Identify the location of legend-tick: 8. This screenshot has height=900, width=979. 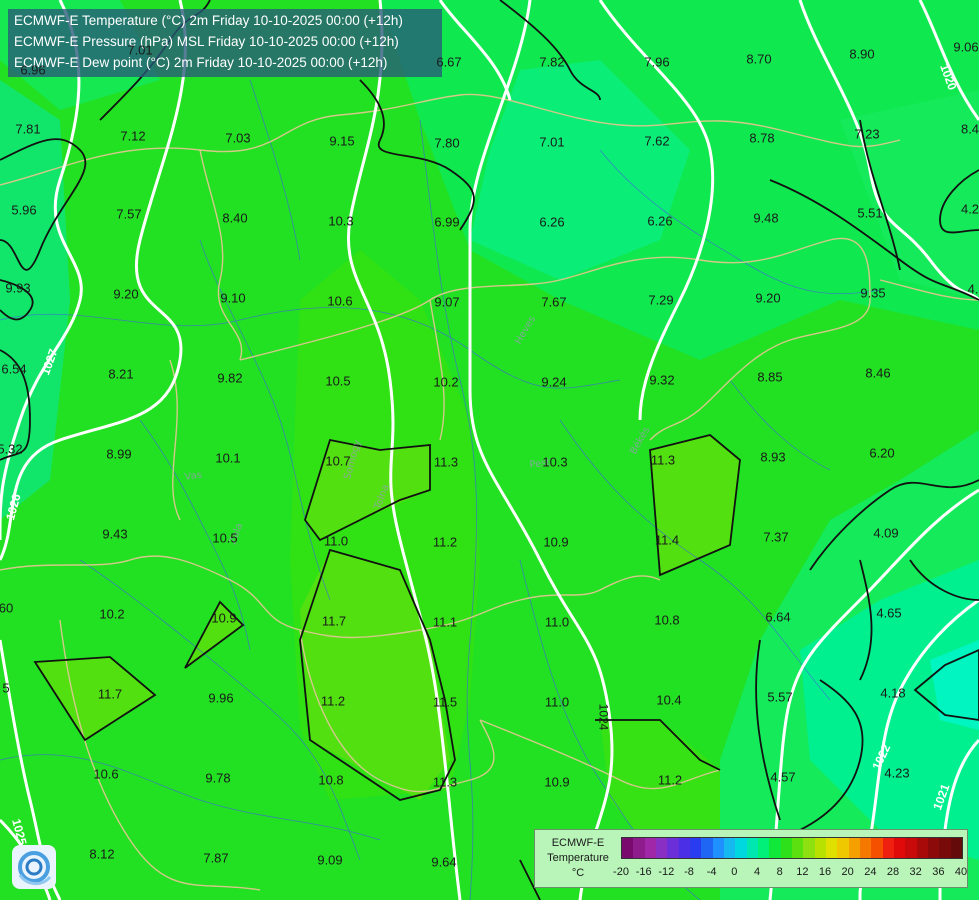
(779, 872).